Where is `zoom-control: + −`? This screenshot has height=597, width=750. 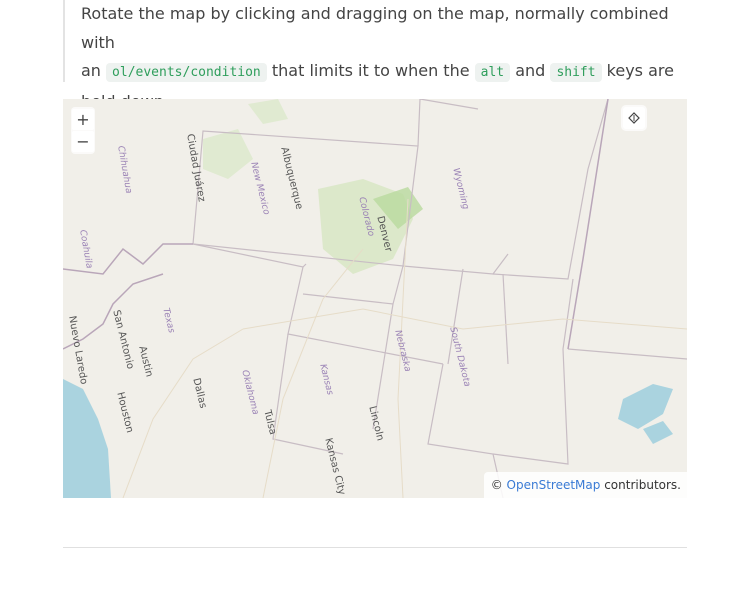 zoom-control: + − is located at coordinates (83, 130).